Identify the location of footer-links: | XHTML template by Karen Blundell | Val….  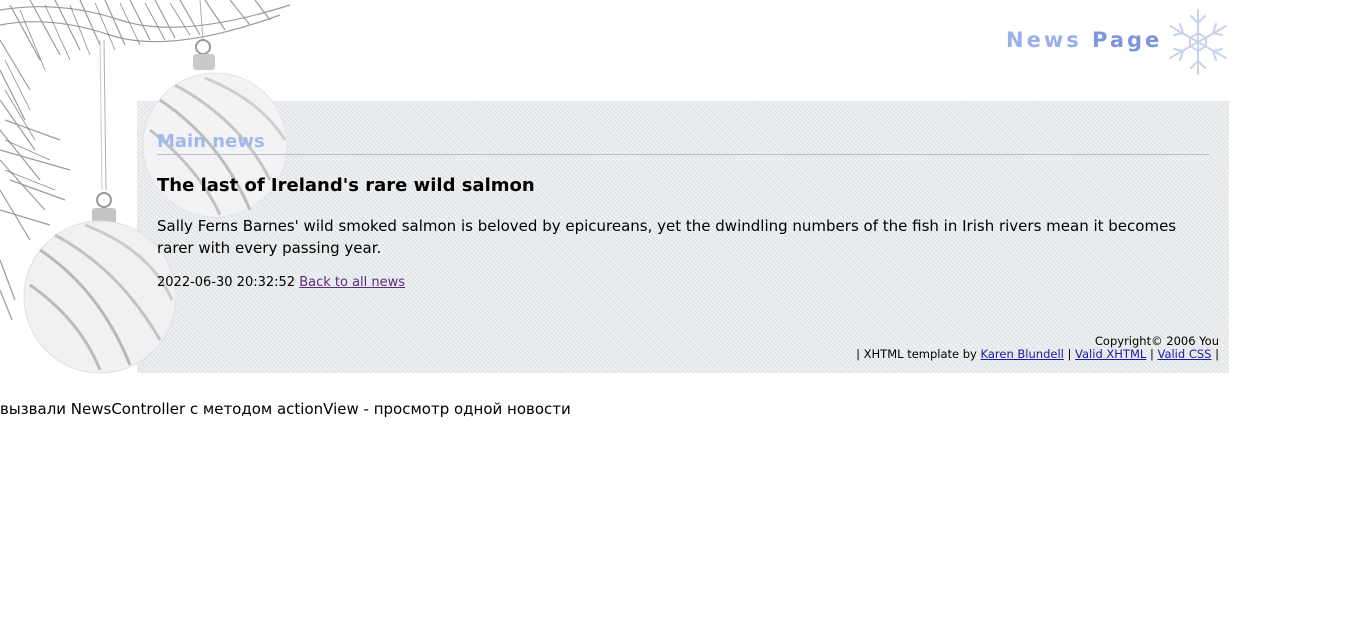
(1037, 354).